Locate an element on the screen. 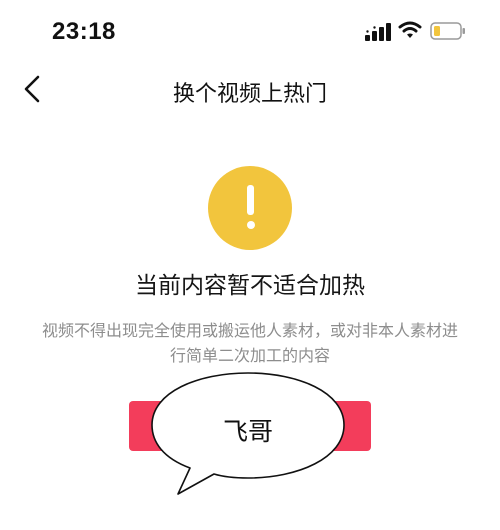 The height and width of the screenshot is (530, 500). bubble-text: 飞哥 is located at coordinates (247, 431).